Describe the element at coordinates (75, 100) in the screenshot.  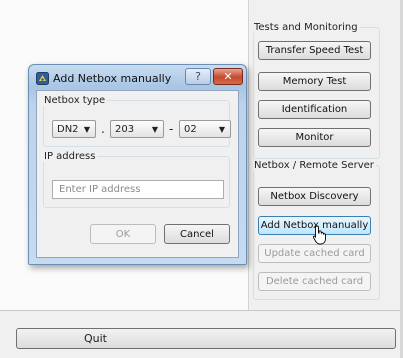
I see `netbox-type-legend: Netbox type` at that location.